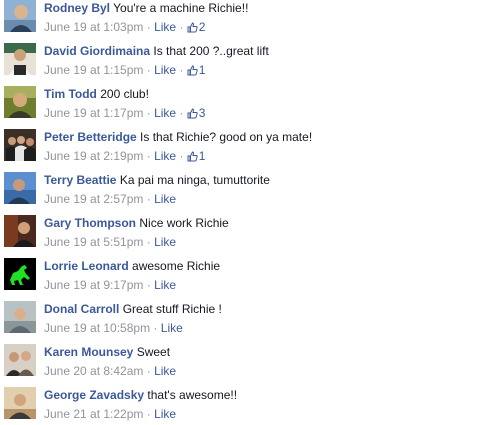 The height and width of the screenshot is (425, 492). Describe the element at coordinates (97, 328) in the screenshot. I see `comment-timestamp: June 19 at 10:58pm` at that location.